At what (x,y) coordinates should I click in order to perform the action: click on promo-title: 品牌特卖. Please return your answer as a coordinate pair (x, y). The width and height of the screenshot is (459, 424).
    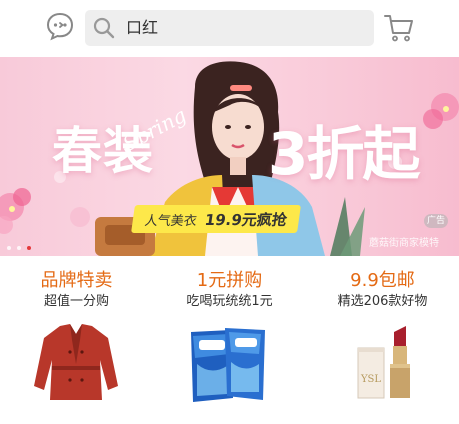
    Looking at the image, I should click on (76, 280).